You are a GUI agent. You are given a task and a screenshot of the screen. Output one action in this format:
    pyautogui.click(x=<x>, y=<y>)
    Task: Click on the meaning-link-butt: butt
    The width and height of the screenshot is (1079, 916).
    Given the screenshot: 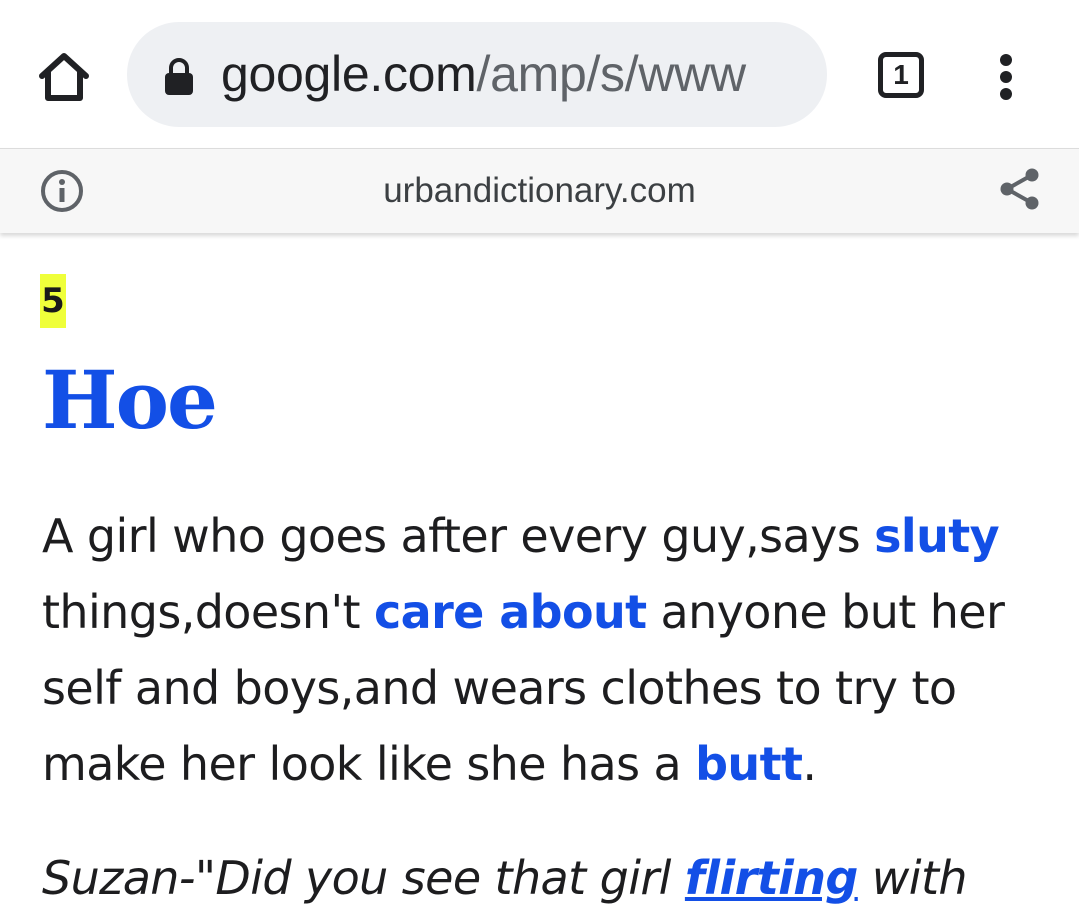 What is the action you would take?
    pyautogui.click(x=749, y=764)
    